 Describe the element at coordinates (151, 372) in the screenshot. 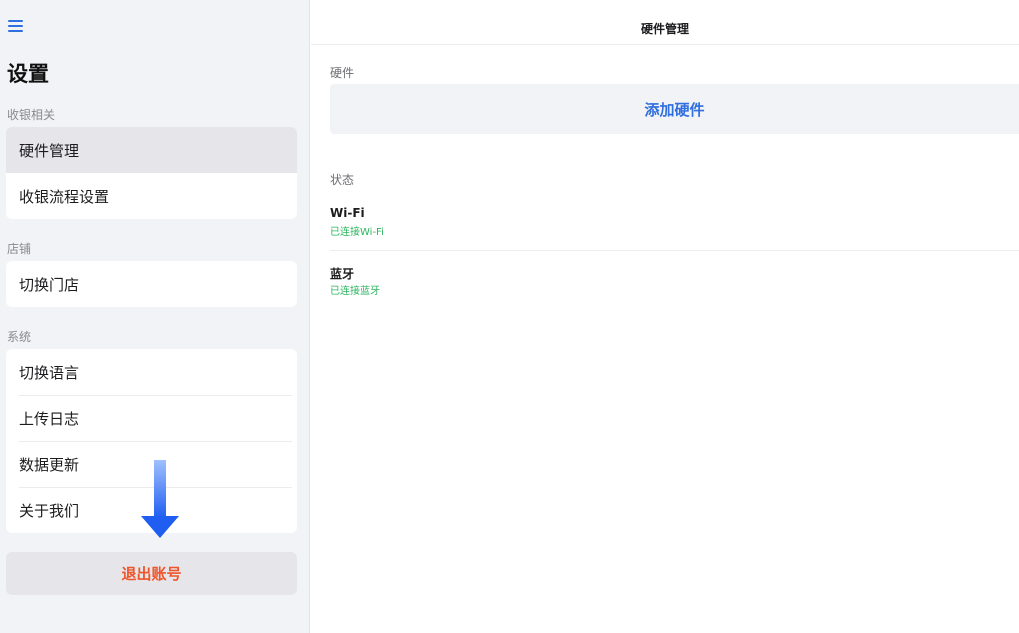

I see `sidebar-item-language: 切换语言` at that location.